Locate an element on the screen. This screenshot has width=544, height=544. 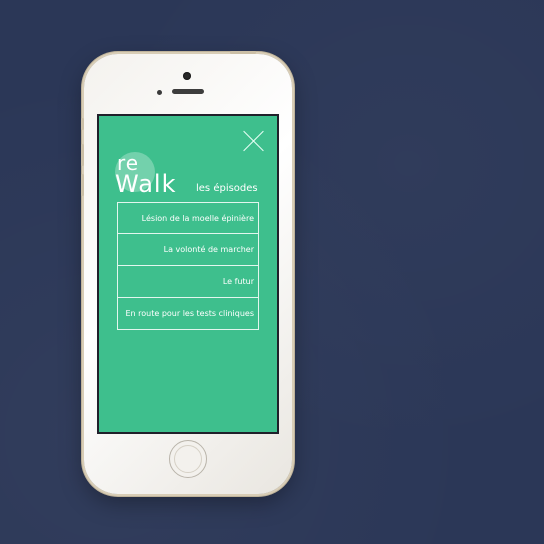
mute-switch is located at coordinates (82, 124).